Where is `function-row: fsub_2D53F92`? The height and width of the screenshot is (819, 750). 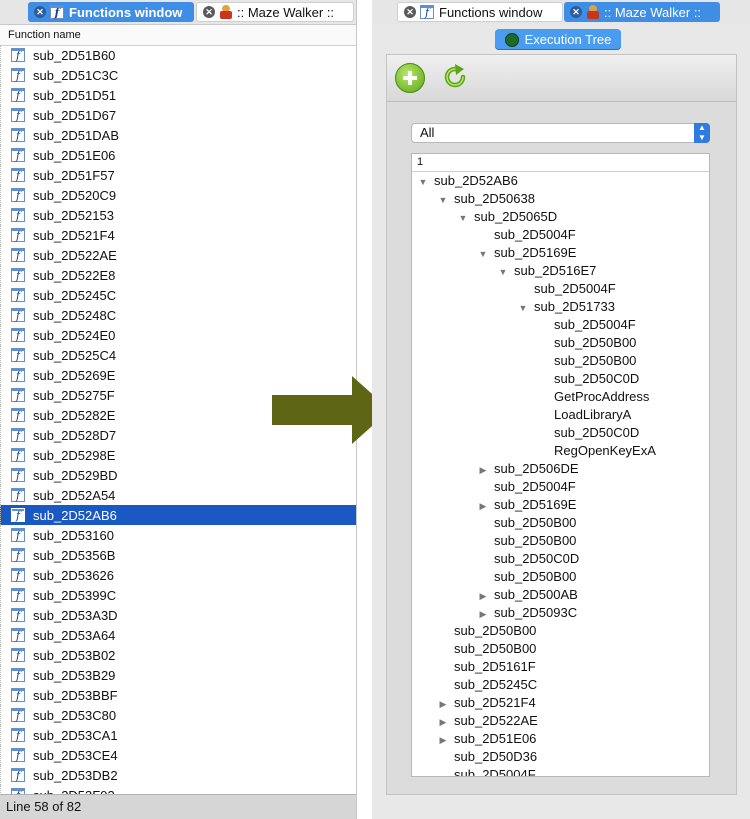
function-row: fsub_2D53F92 is located at coordinates (178, 789).